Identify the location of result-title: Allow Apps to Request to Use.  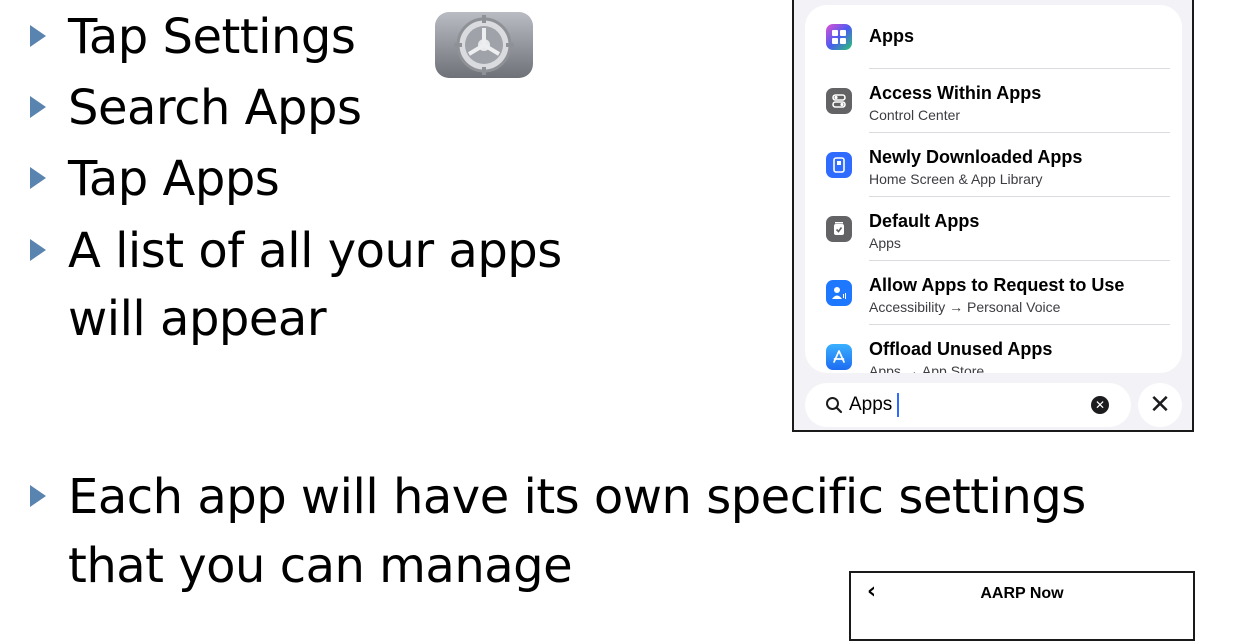
(997, 285).